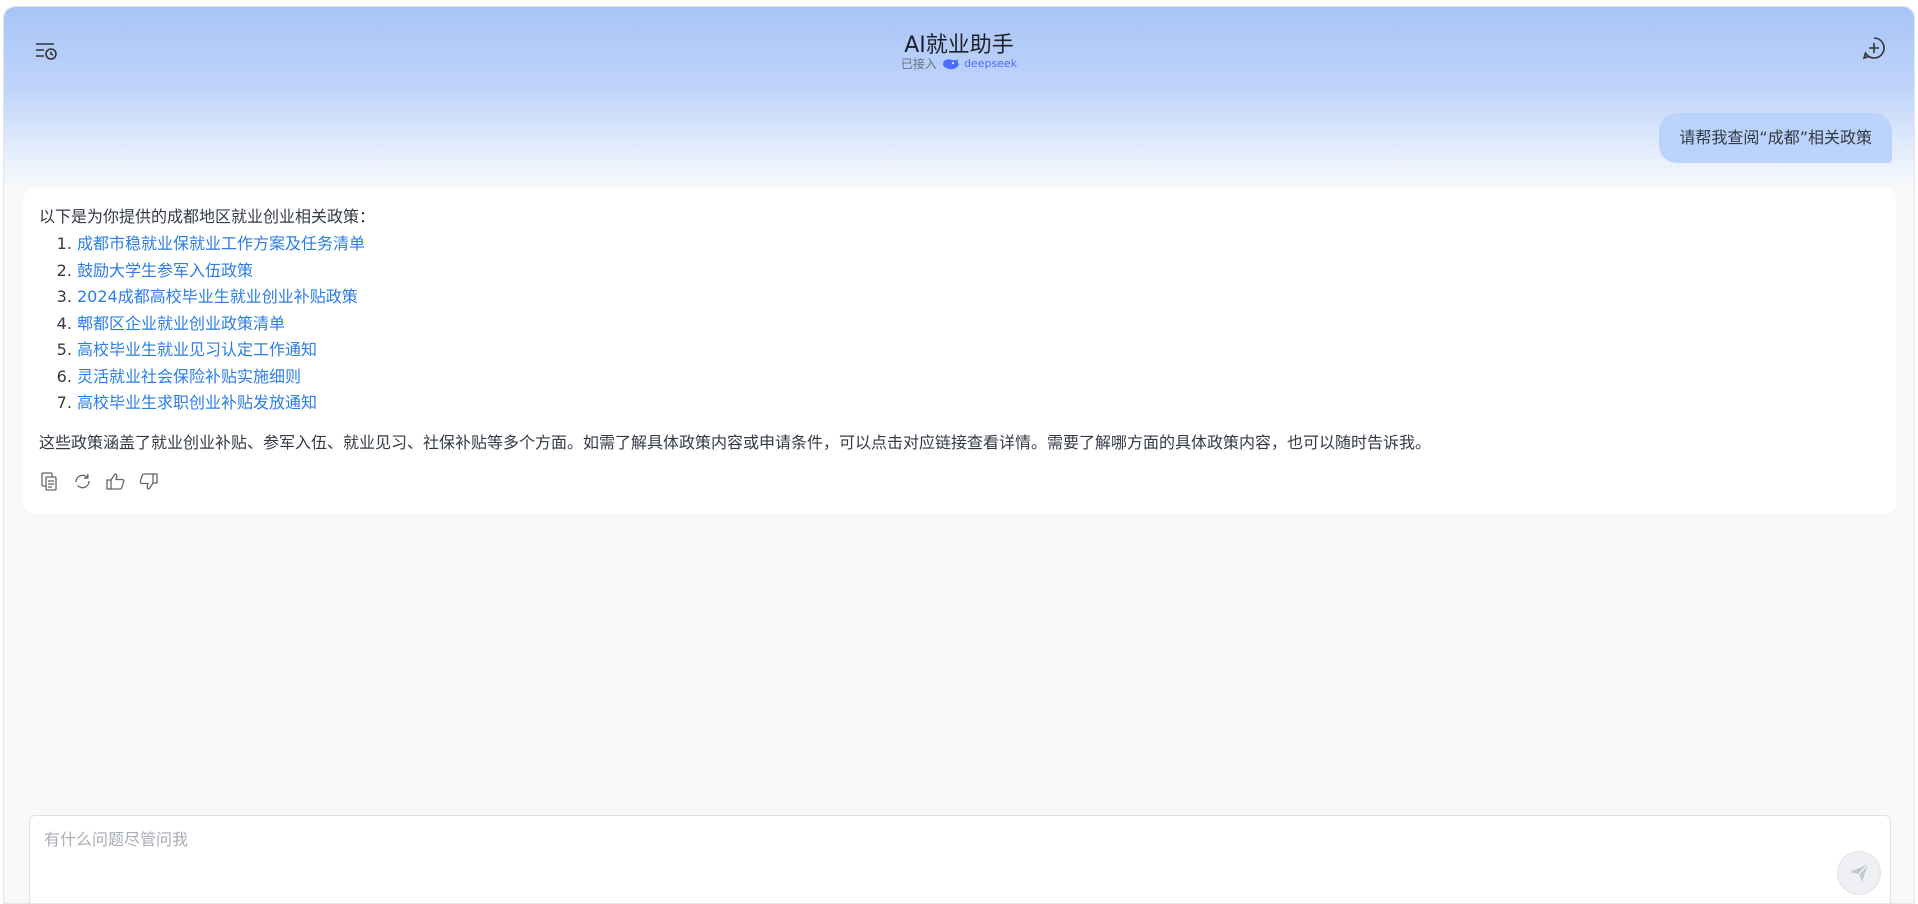 This screenshot has width=1918, height=904. What do you see at coordinates (978, 350) in the screenshot?
I see `list-item: 高校毕业生就业见习认定工作通知` at bounding box center [978, 350].